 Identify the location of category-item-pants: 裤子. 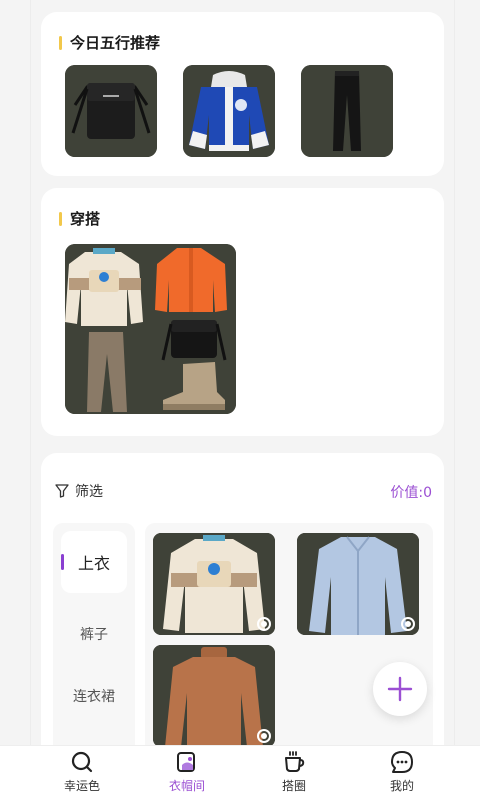
(94, 634).